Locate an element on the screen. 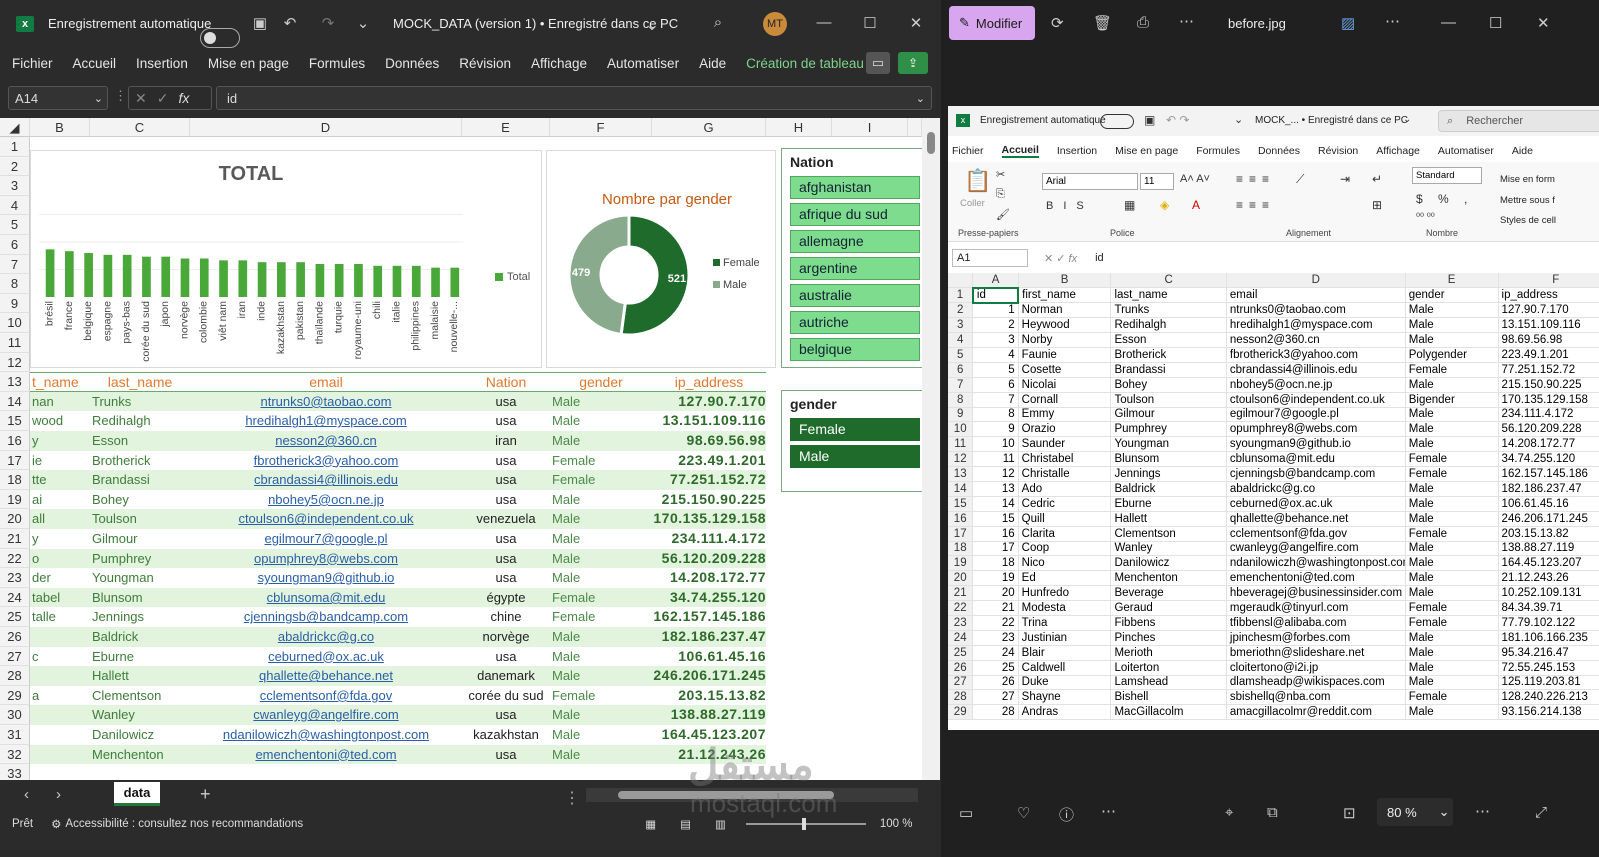  row-header: 14 is located at coordinates (15, 401).